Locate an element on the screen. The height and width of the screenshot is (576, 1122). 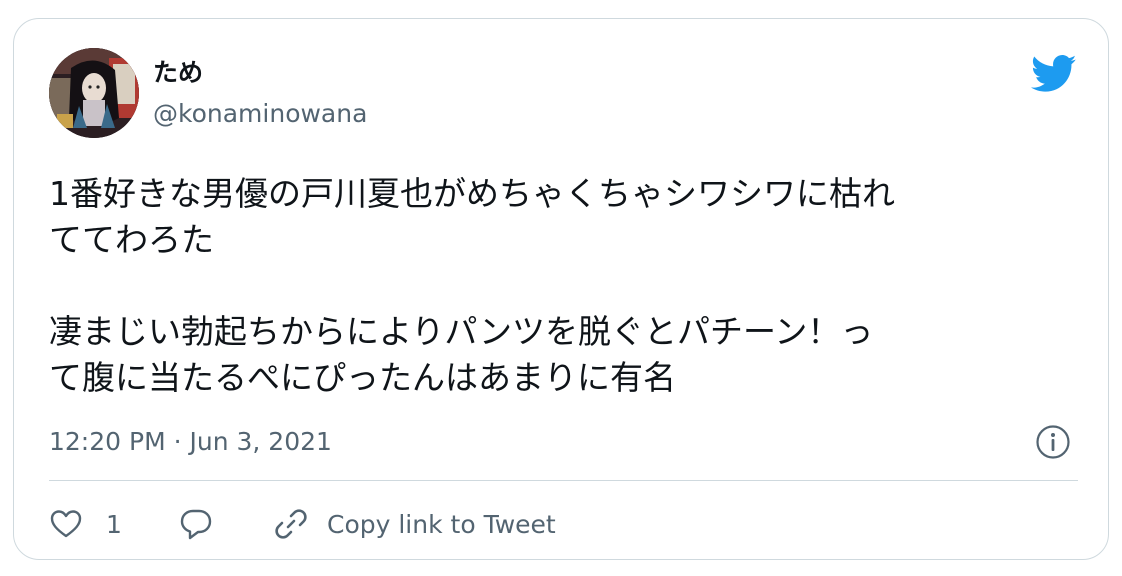
like-button: 1 is located at coordinates (86, 524).